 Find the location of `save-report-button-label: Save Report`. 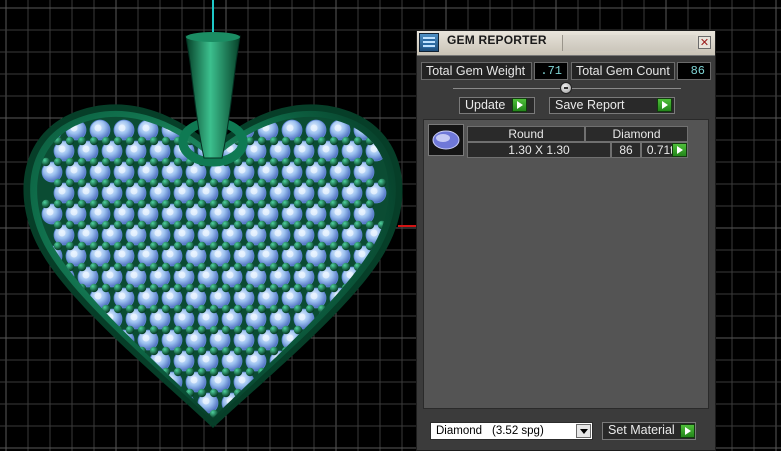

save-report-button-label: Save Report is located at coordinates (590, 105).